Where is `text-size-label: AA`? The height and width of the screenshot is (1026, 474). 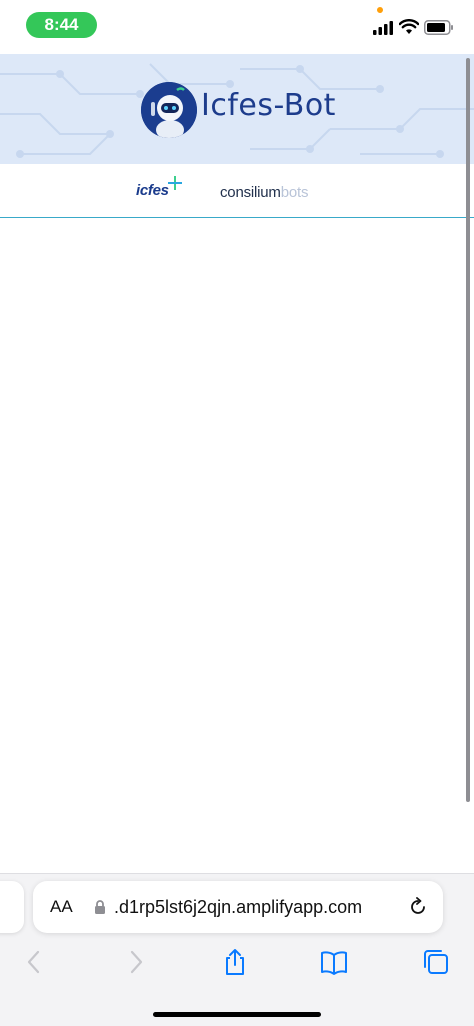
text-size-label: AA is located at coordinates (61, 906).